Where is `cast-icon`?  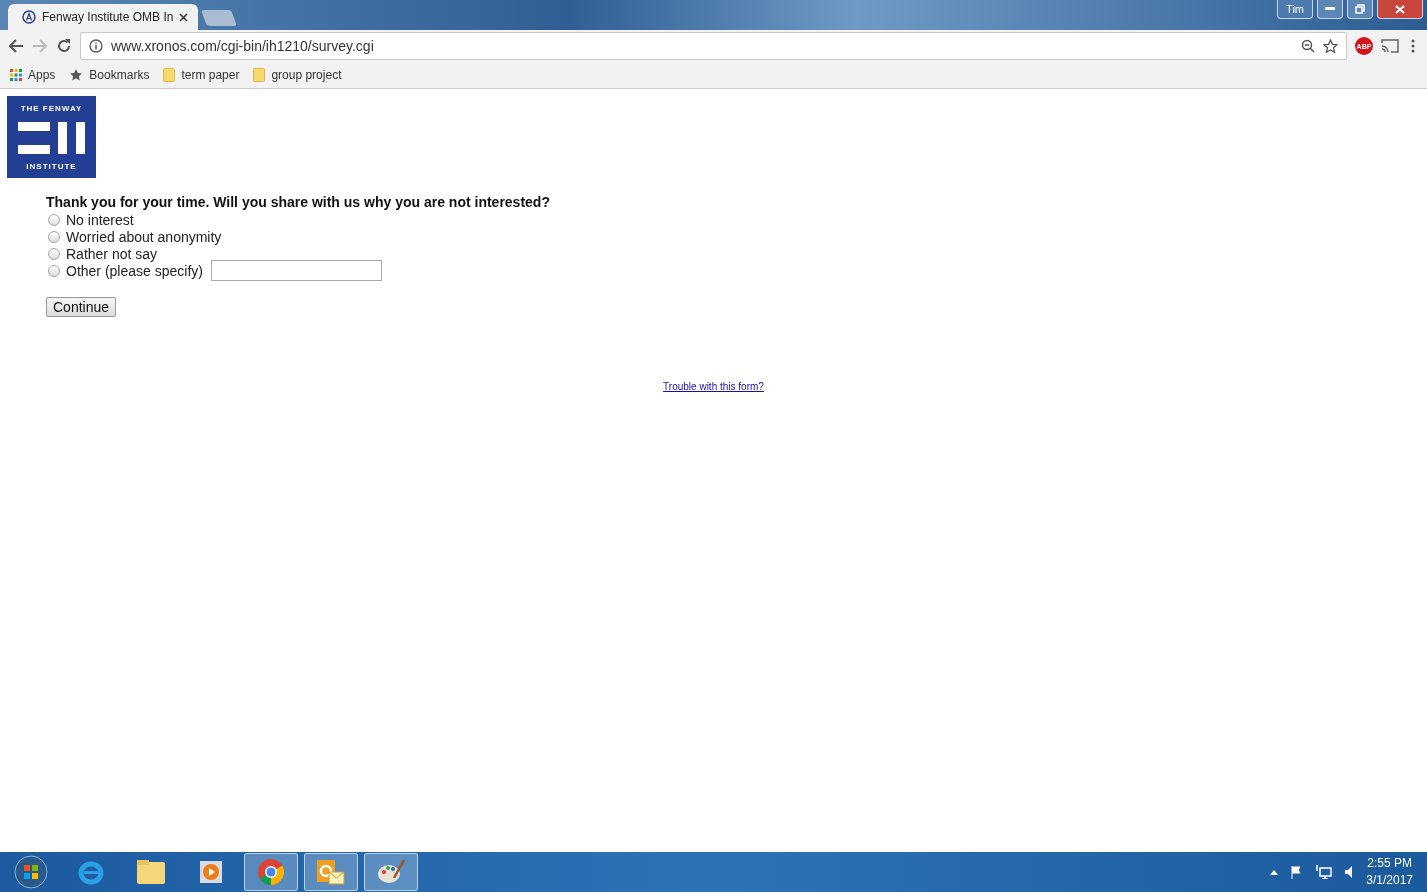
cast-icon is located at coordinates (1390, 46).